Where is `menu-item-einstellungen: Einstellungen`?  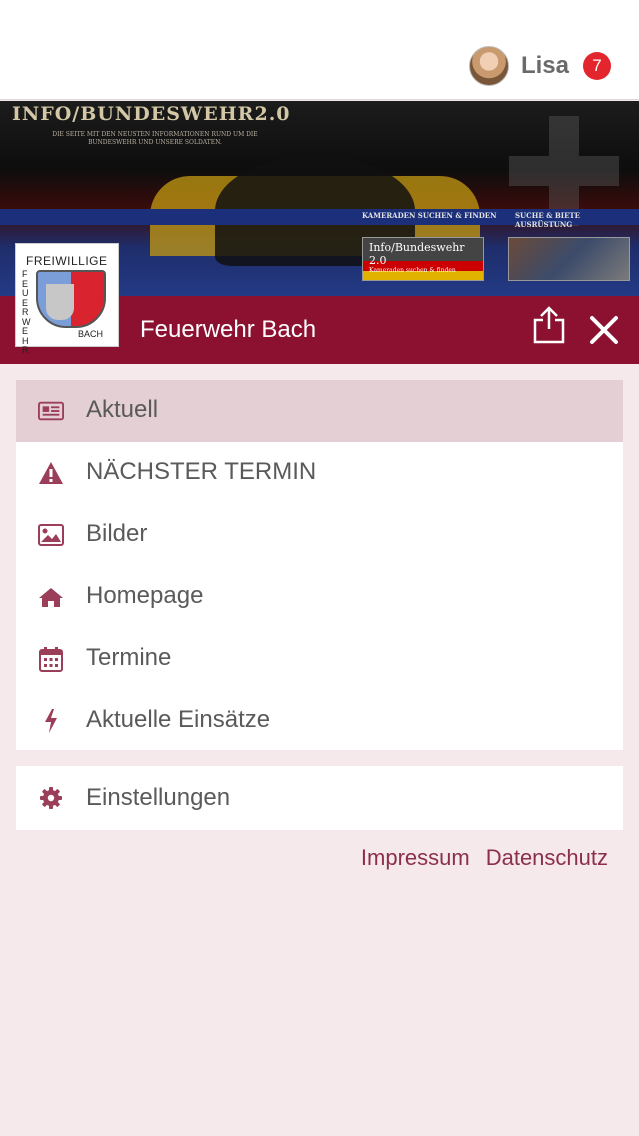
menu-item-einstellungen: Einstellungen is located at coordinates (319, 798).